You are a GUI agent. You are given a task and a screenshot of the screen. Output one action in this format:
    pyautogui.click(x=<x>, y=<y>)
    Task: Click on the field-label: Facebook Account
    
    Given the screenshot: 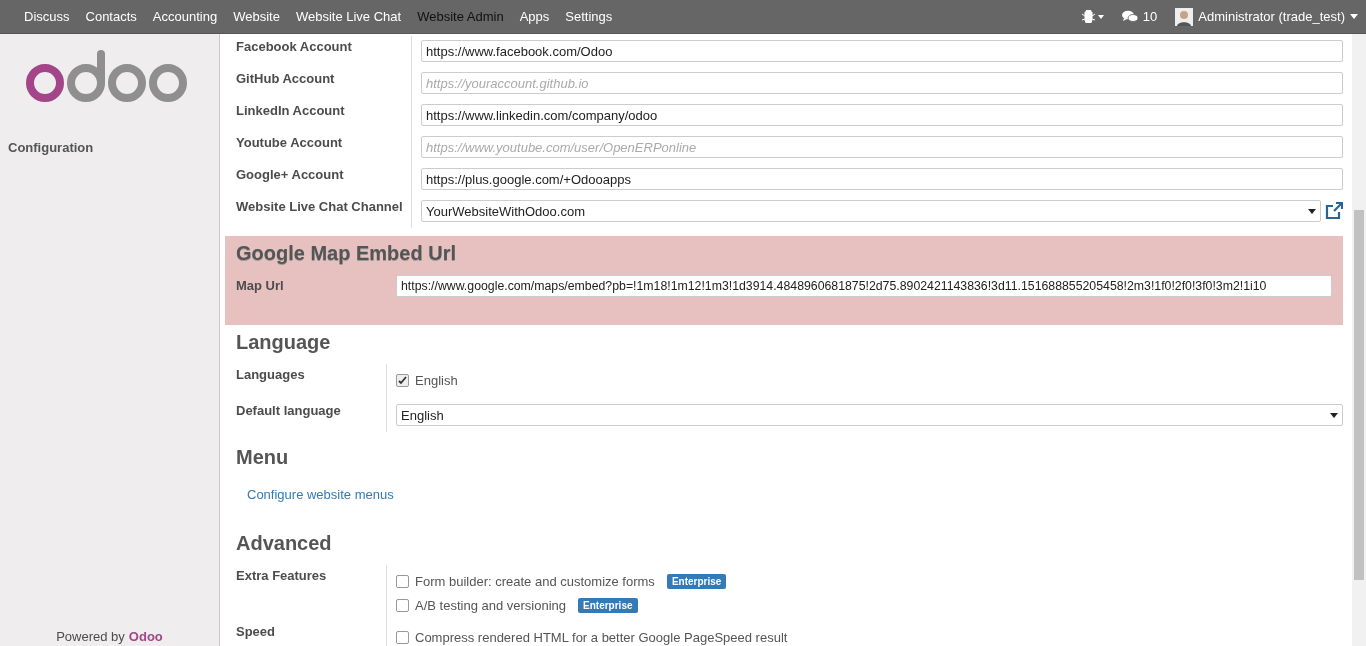 What is the action you would take?
    pyautogui.click(x=294, y=47)
    